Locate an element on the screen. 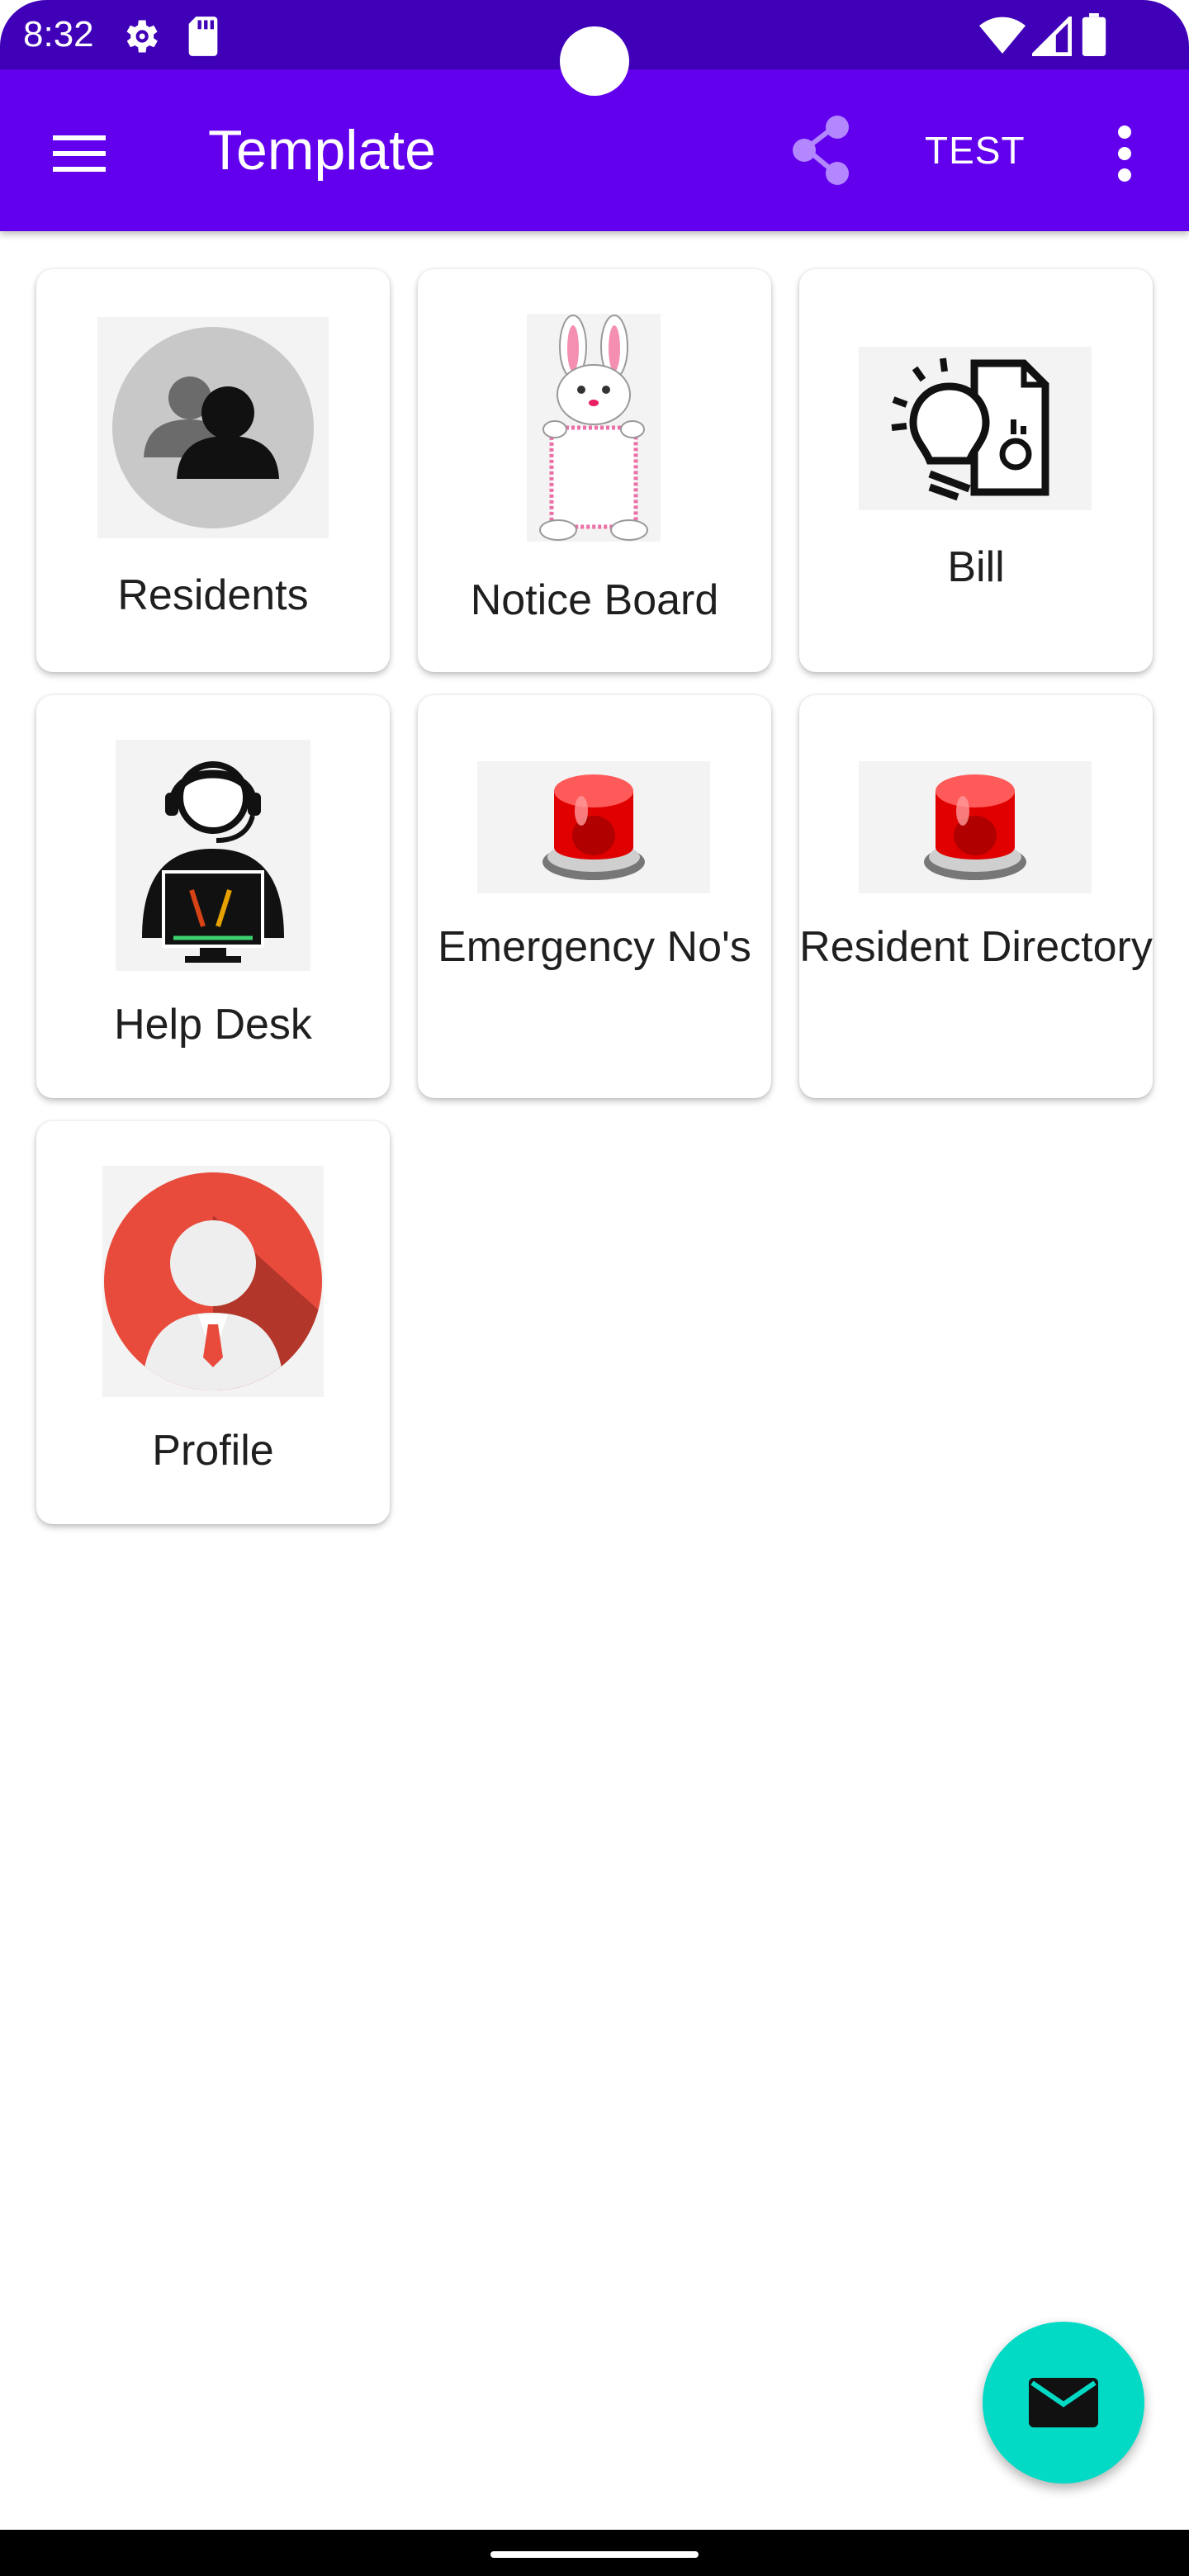 The height and width of the screenshot is (2576, 1189). tile-label: Profile is located at coordinates (213, 1451).